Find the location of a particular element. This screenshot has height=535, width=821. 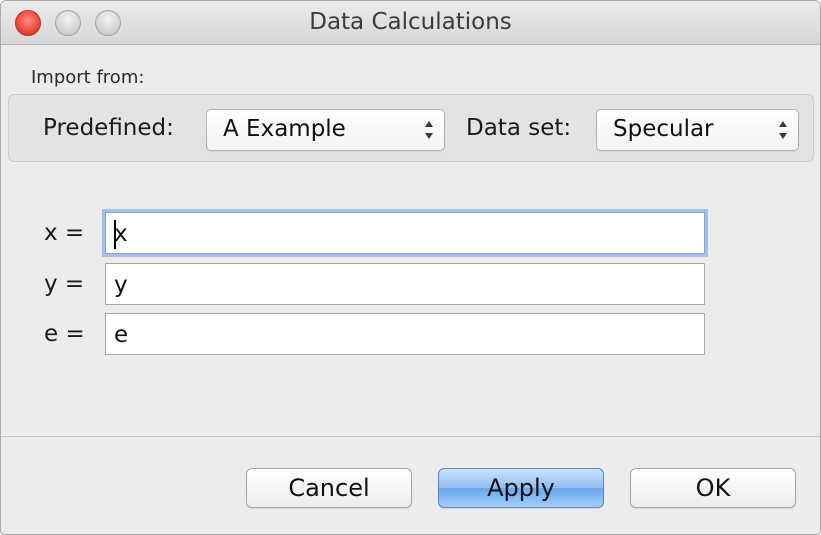

window-title: Data Calculations is located at coordinates (410, 22).